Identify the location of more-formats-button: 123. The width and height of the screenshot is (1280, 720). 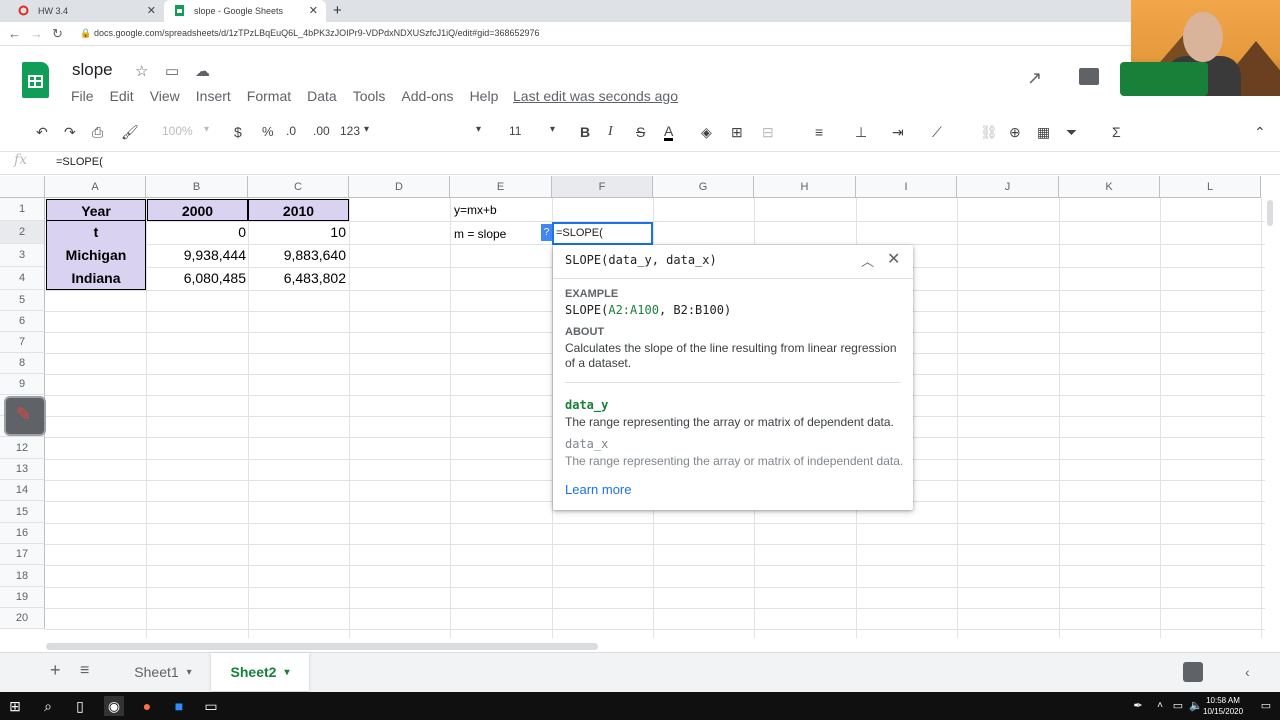
(350, 131).